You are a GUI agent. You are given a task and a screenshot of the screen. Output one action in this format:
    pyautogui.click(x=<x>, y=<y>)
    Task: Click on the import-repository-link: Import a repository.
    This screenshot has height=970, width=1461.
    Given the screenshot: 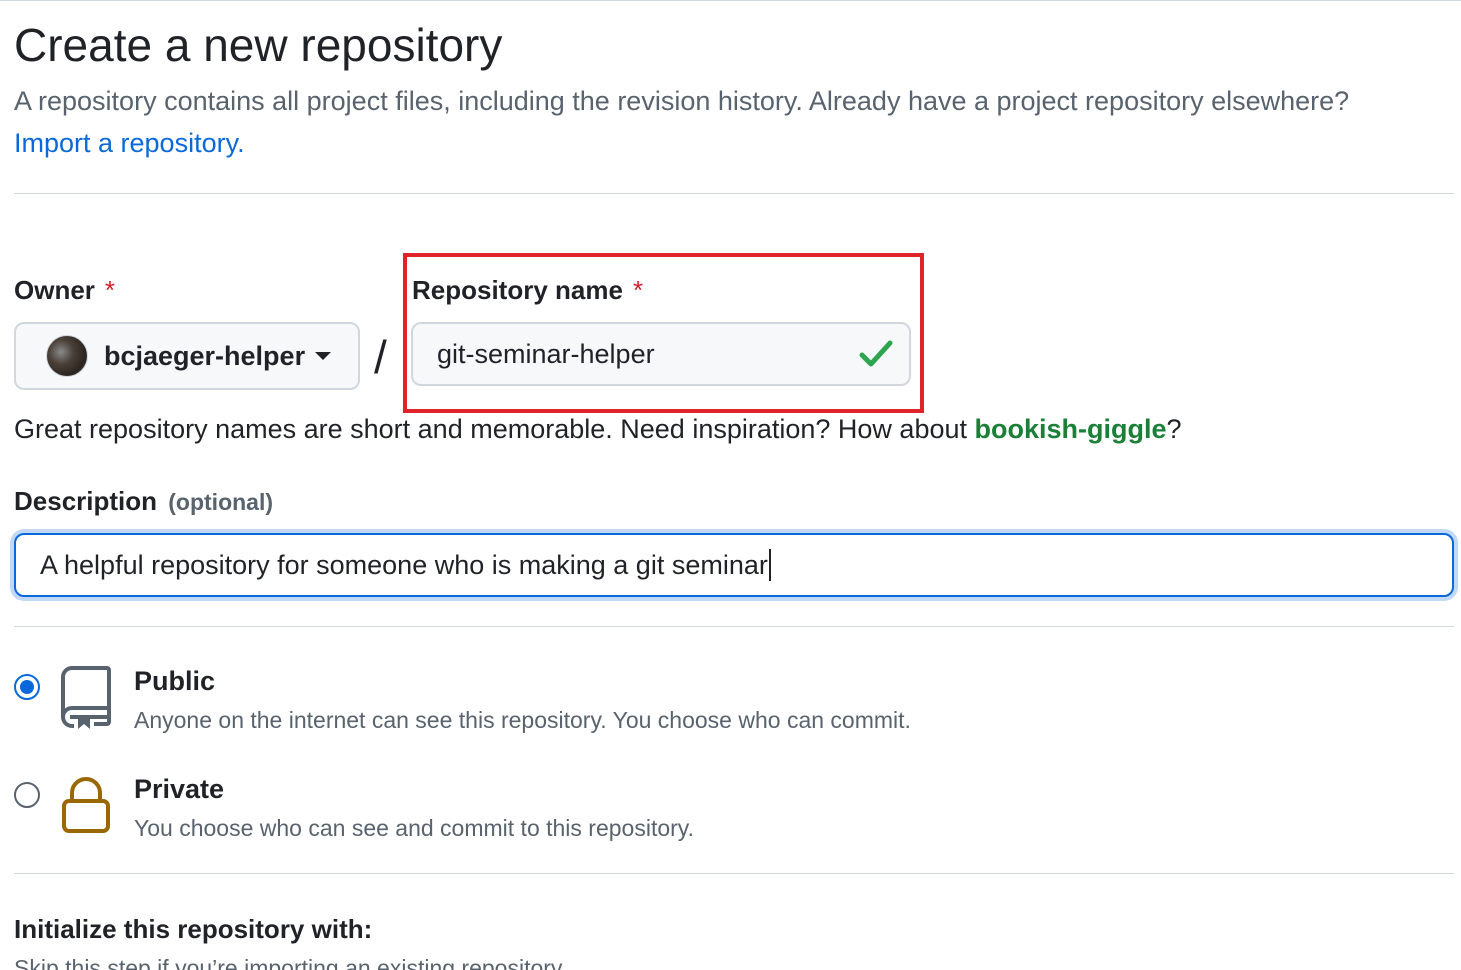 What is the action you would take?
    pyautogui.click(x=129, y=143)
    